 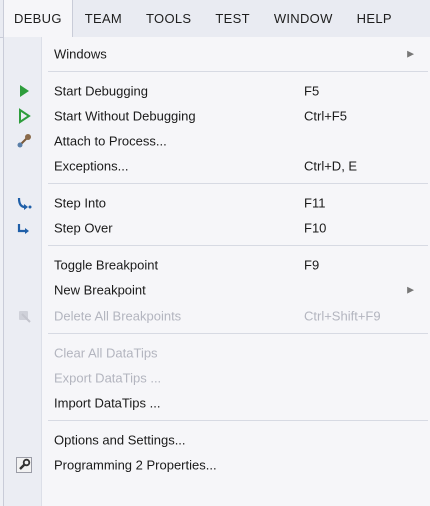 What do you see at coordinates (303, 19) in the screenshot?
I see `menubar-item-window: WINDOW` at bounding box center [303, 19].